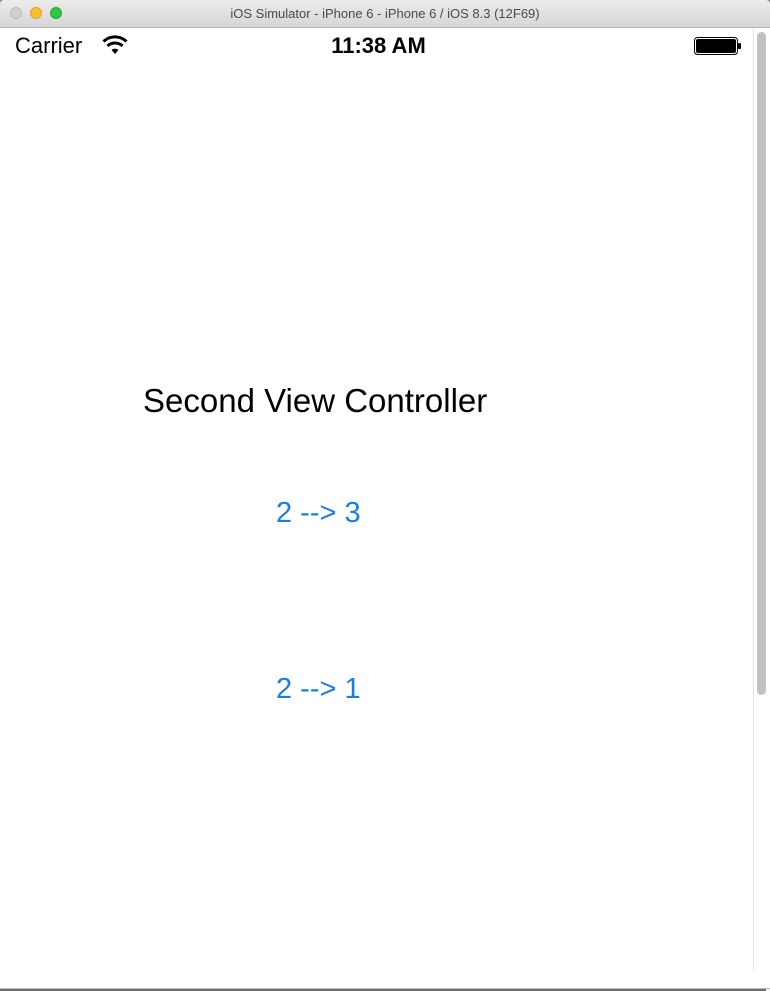 The image size is (770, 991). Describe the element at coordinates (315, 400) in the screenshot. I see `page-title: Second View Controller` at that location.